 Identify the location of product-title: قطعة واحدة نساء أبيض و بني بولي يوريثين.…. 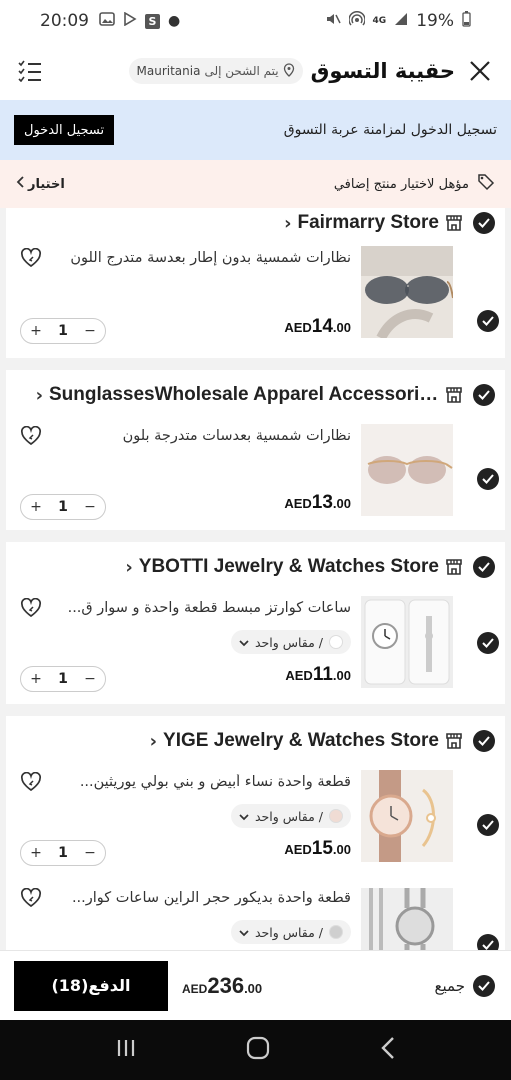
(206, 782).